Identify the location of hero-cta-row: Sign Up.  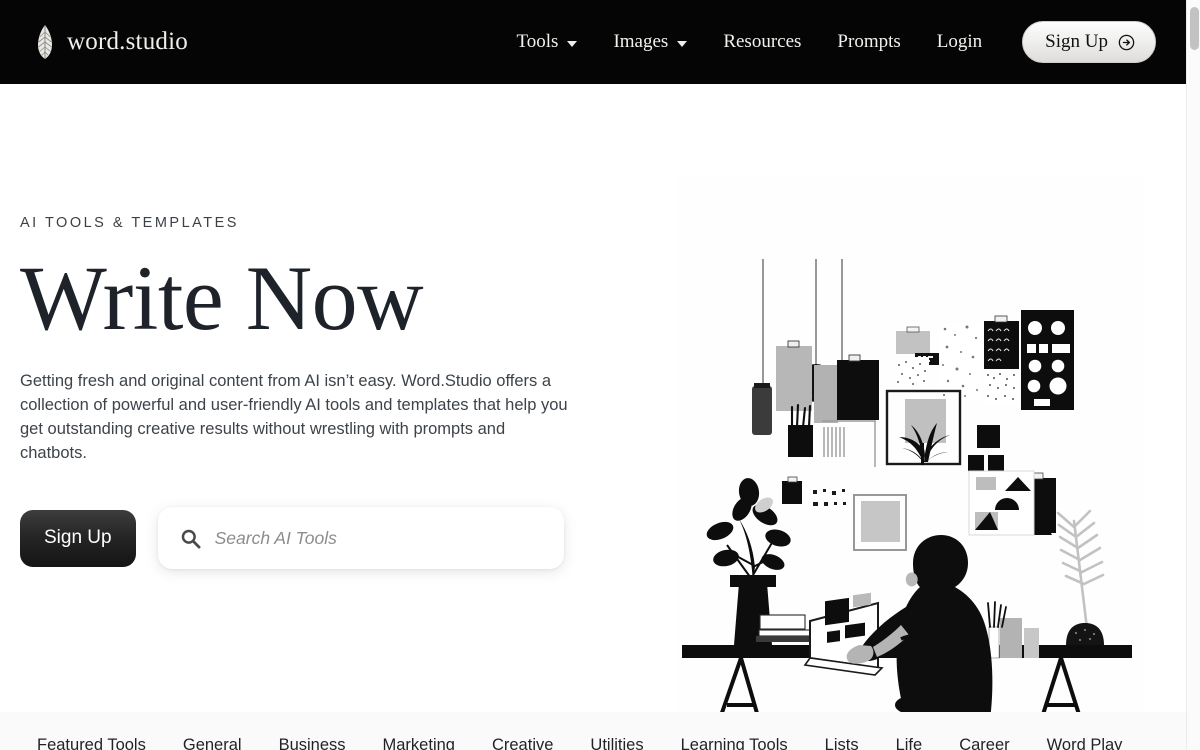
(310, 538).